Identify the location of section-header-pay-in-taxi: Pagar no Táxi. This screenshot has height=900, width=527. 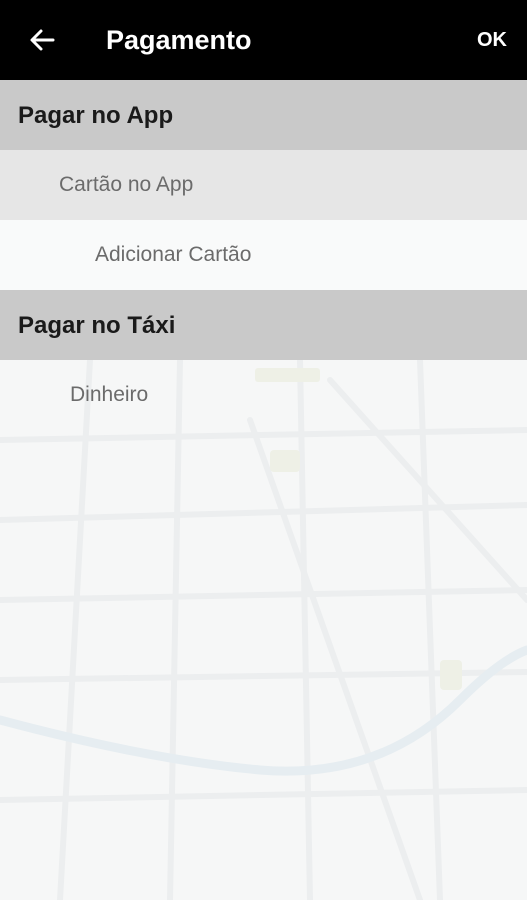
(263, 325).